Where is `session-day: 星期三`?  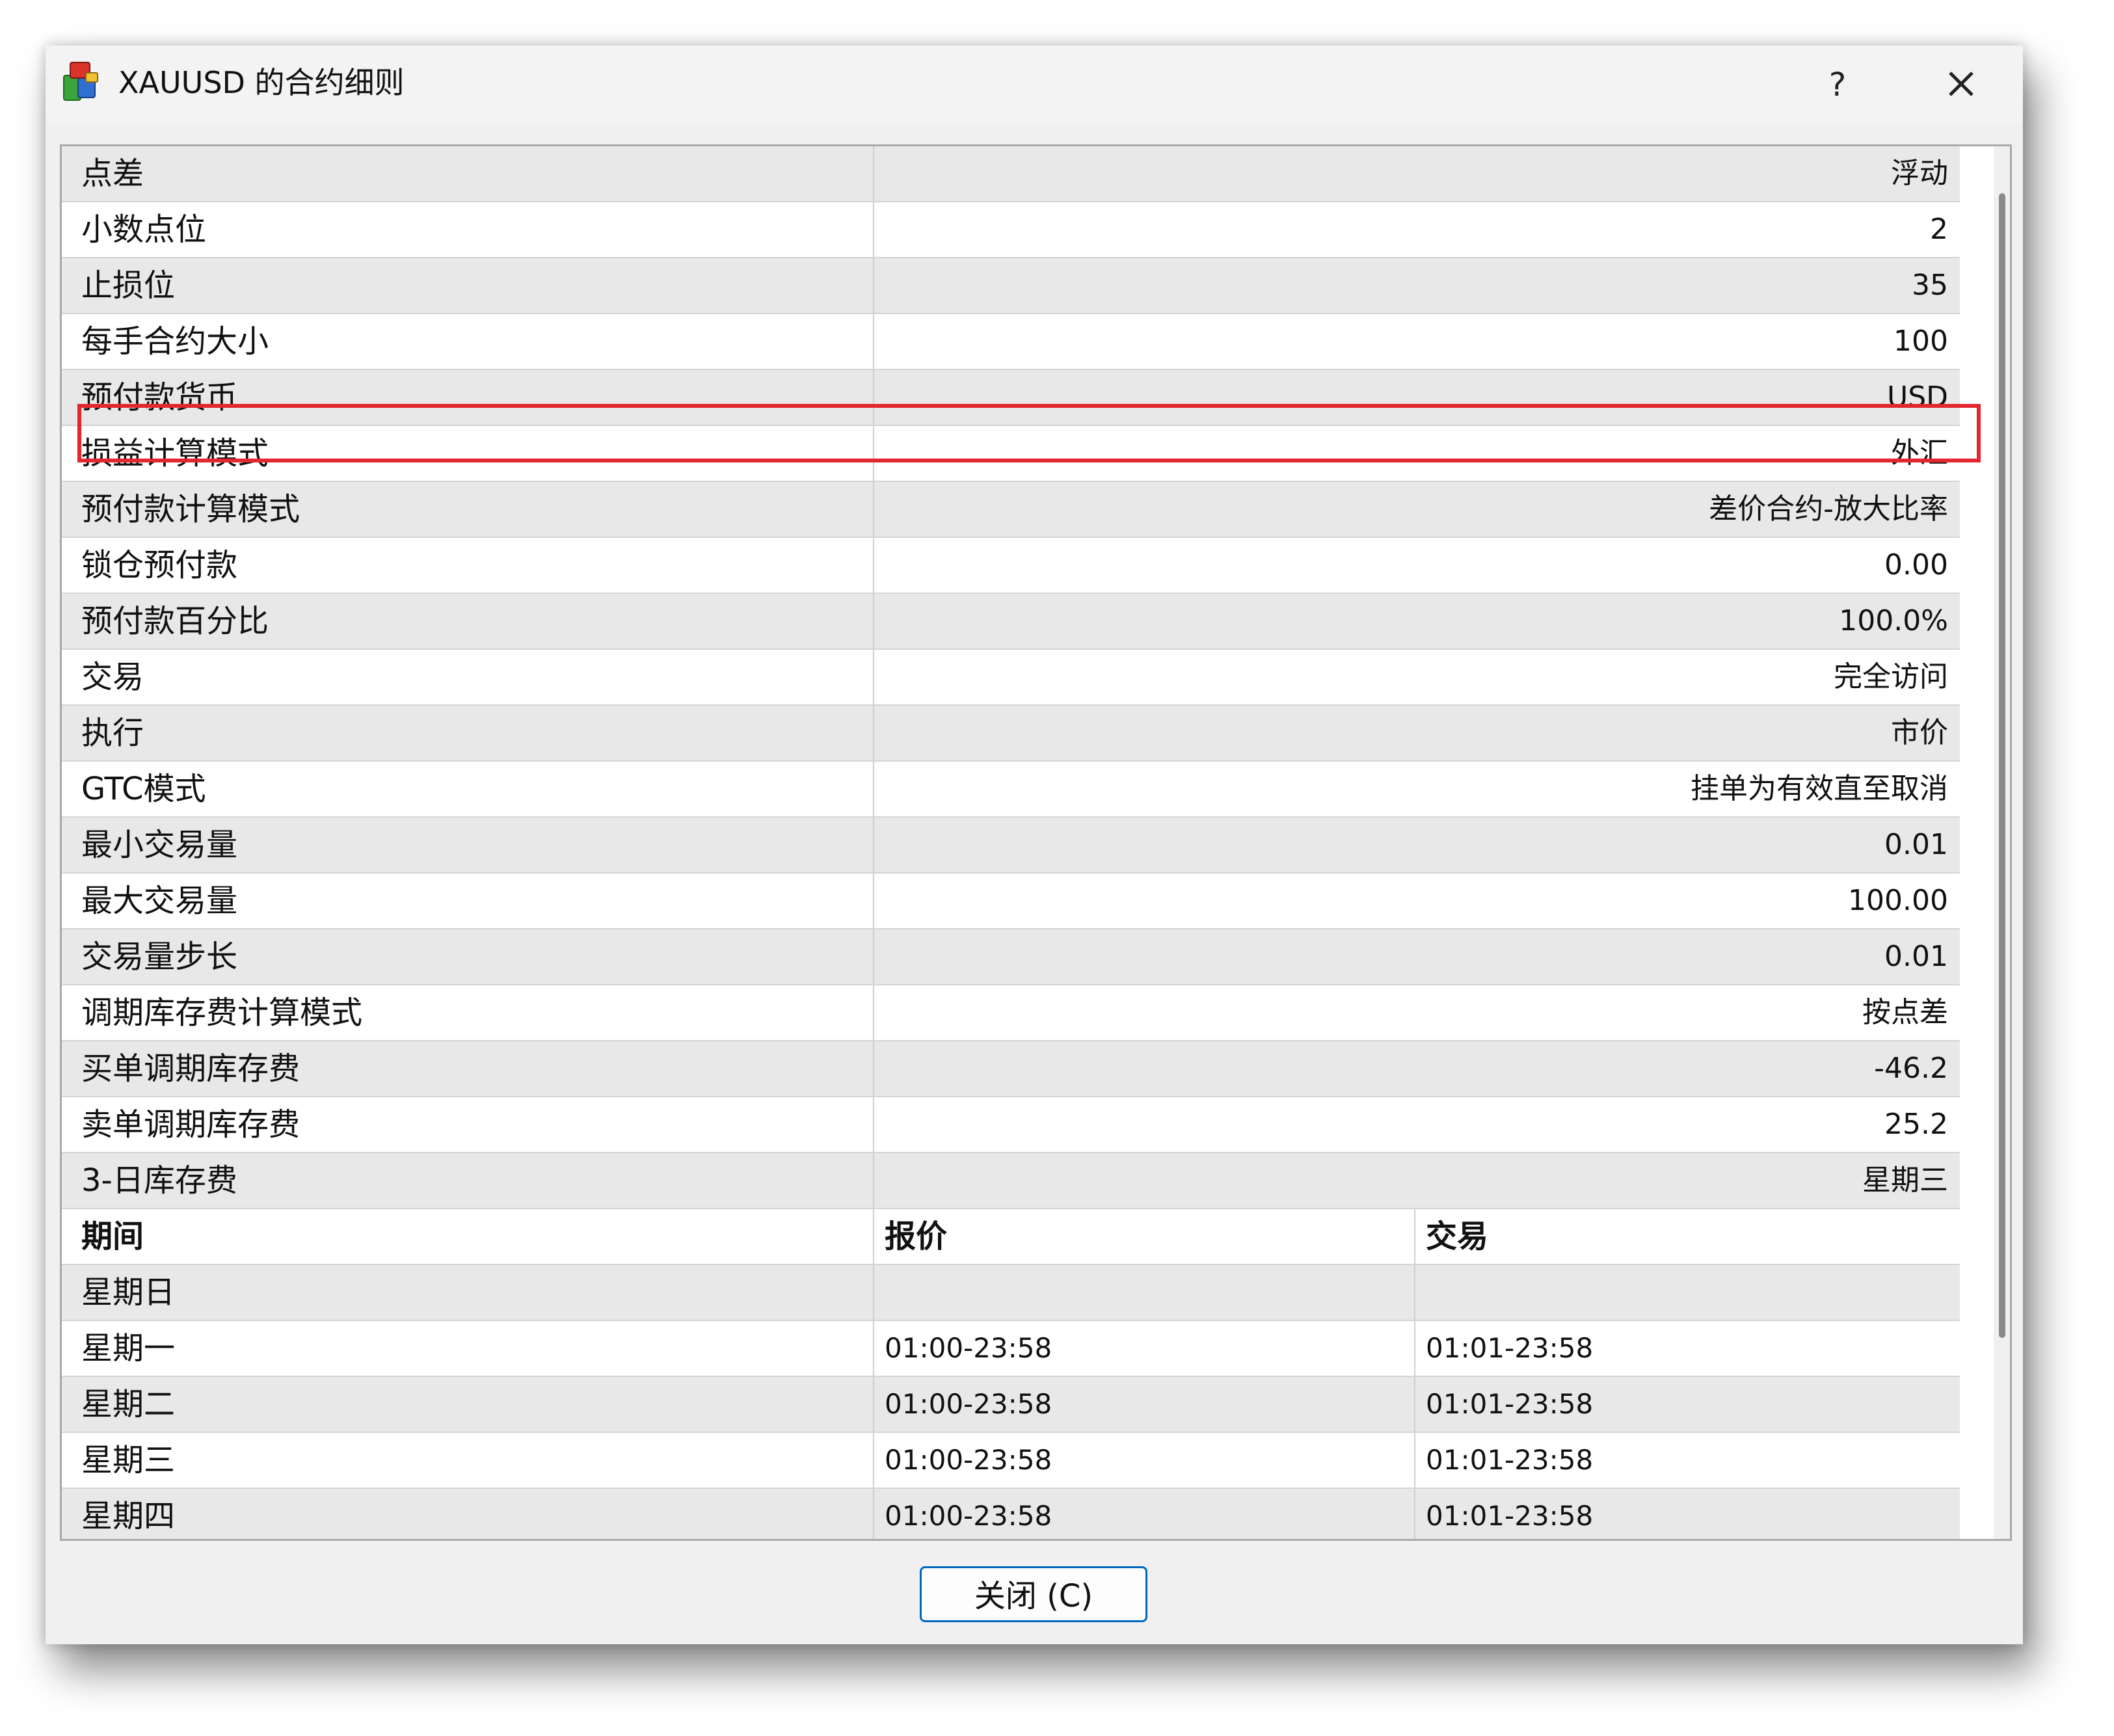 session-day: 星期三 is located at coordinates (128, 1460).